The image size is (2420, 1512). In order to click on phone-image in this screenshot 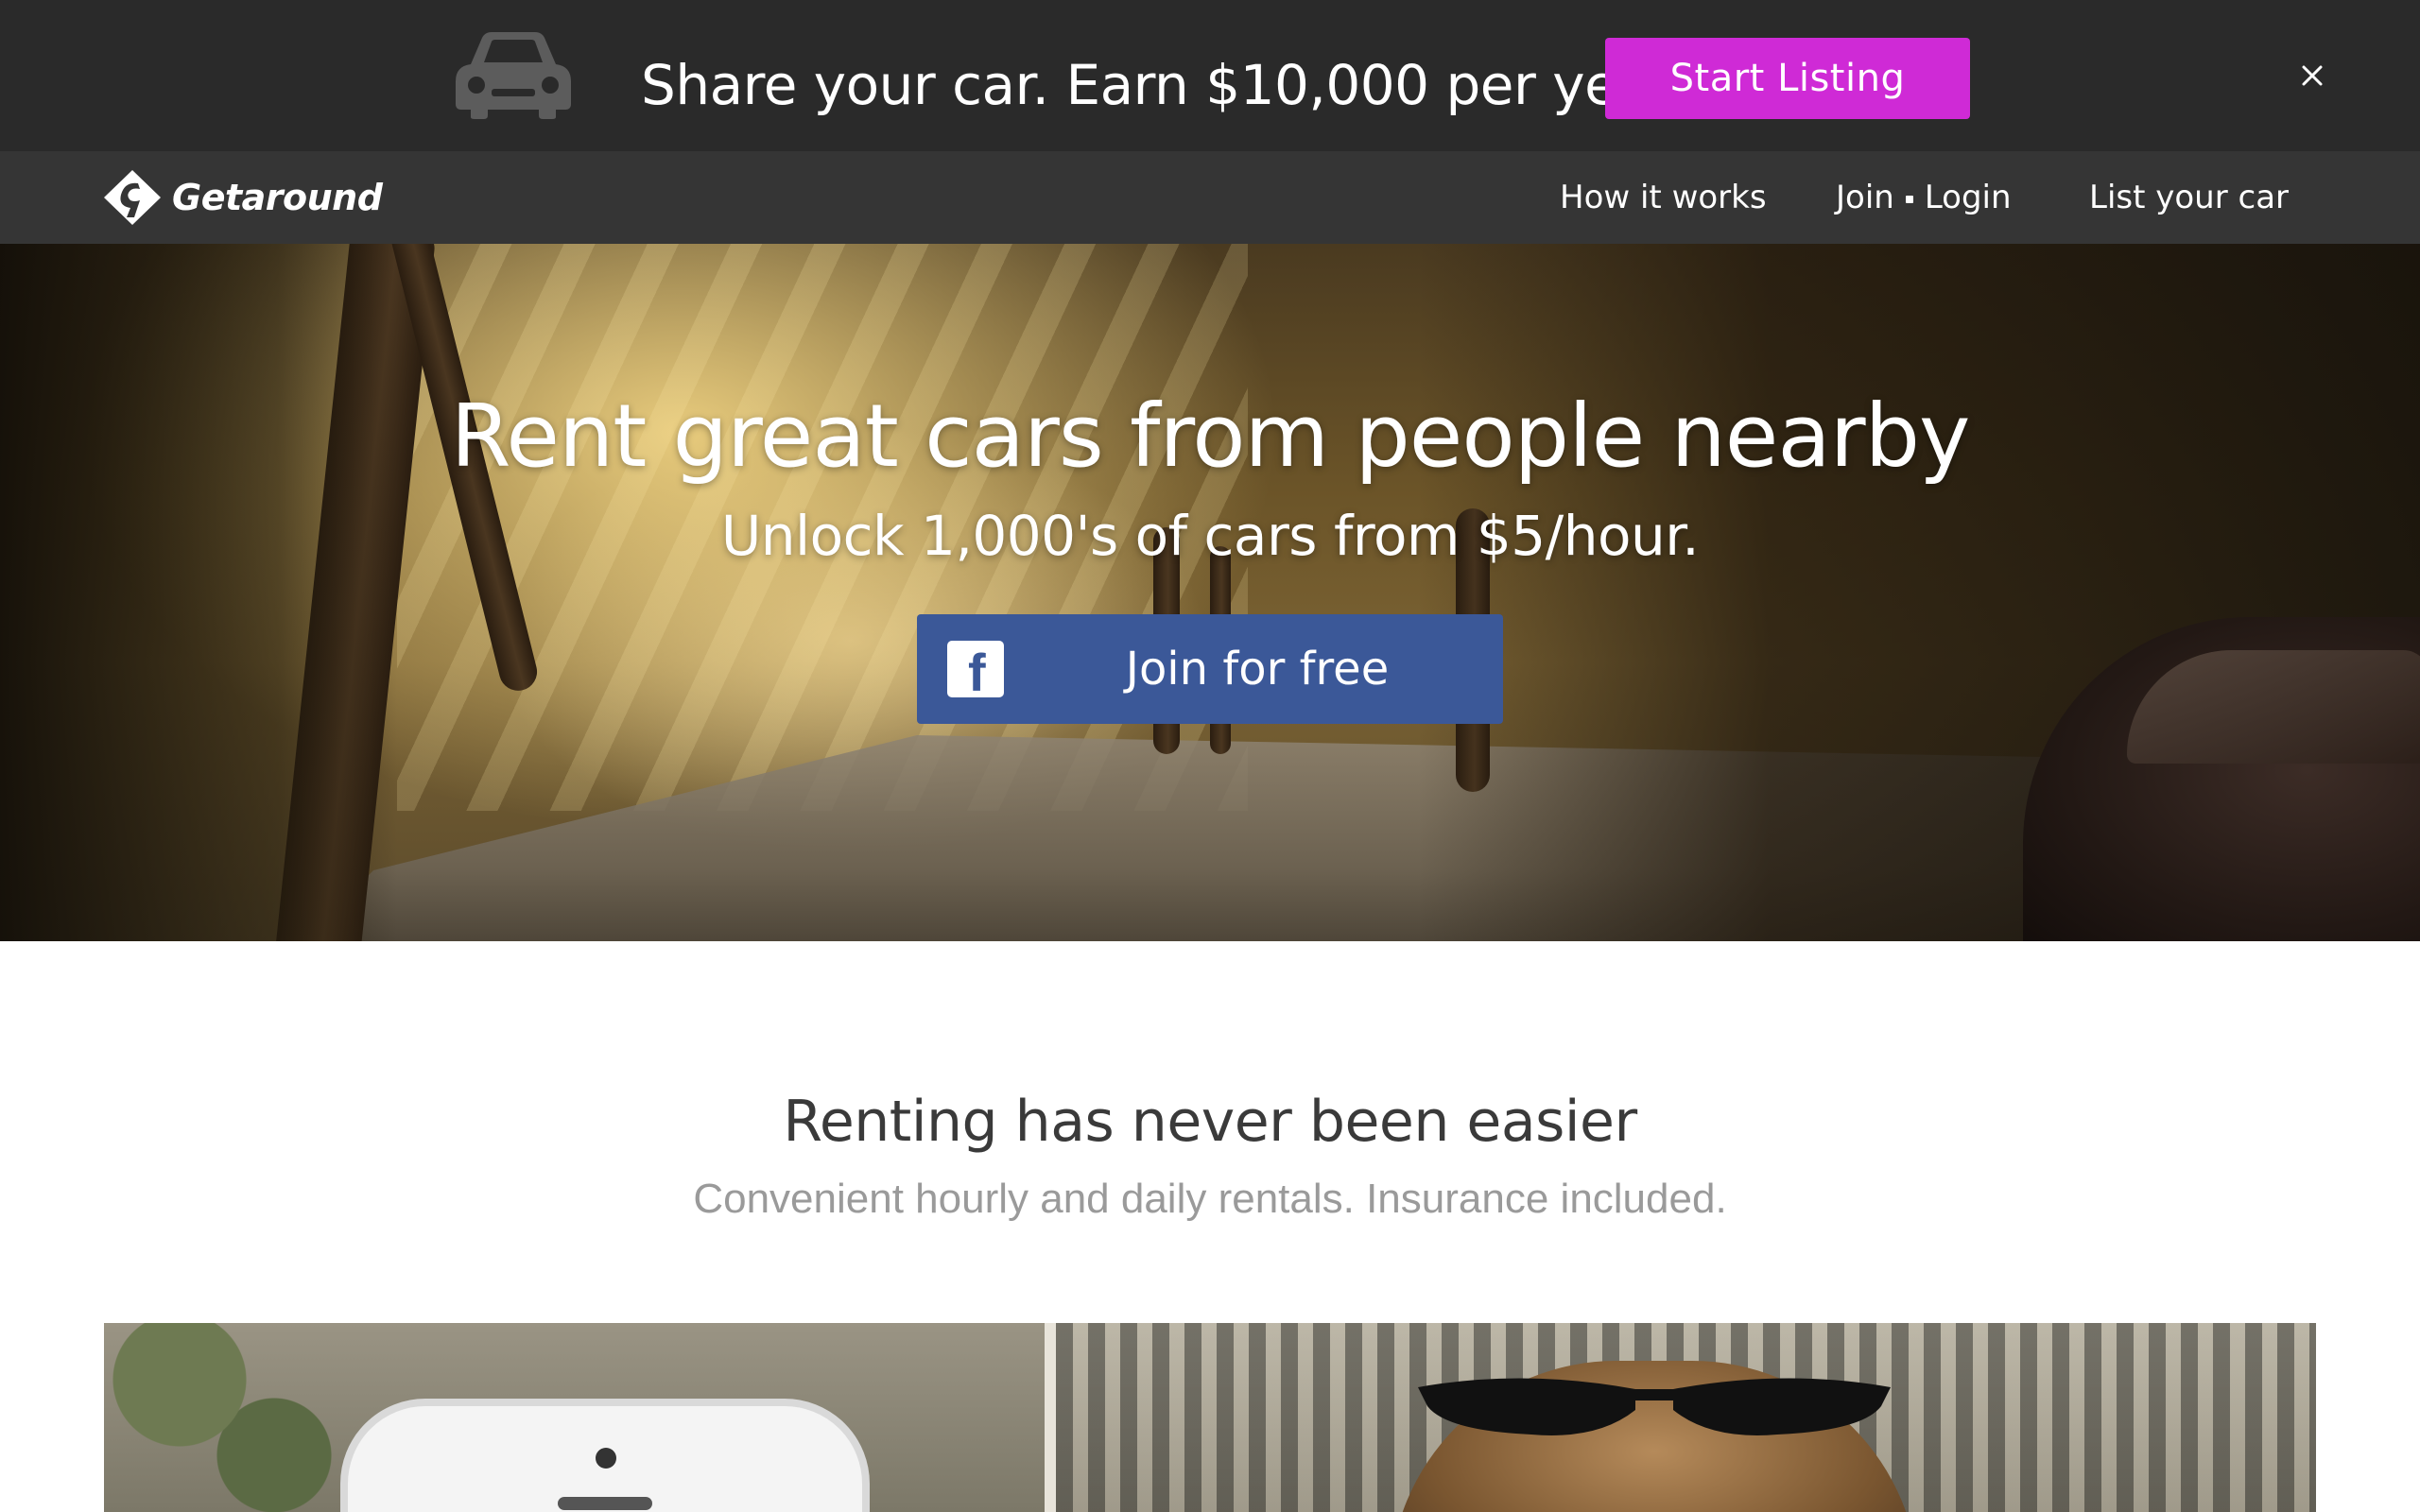, I will do `click(605, 1455)`.